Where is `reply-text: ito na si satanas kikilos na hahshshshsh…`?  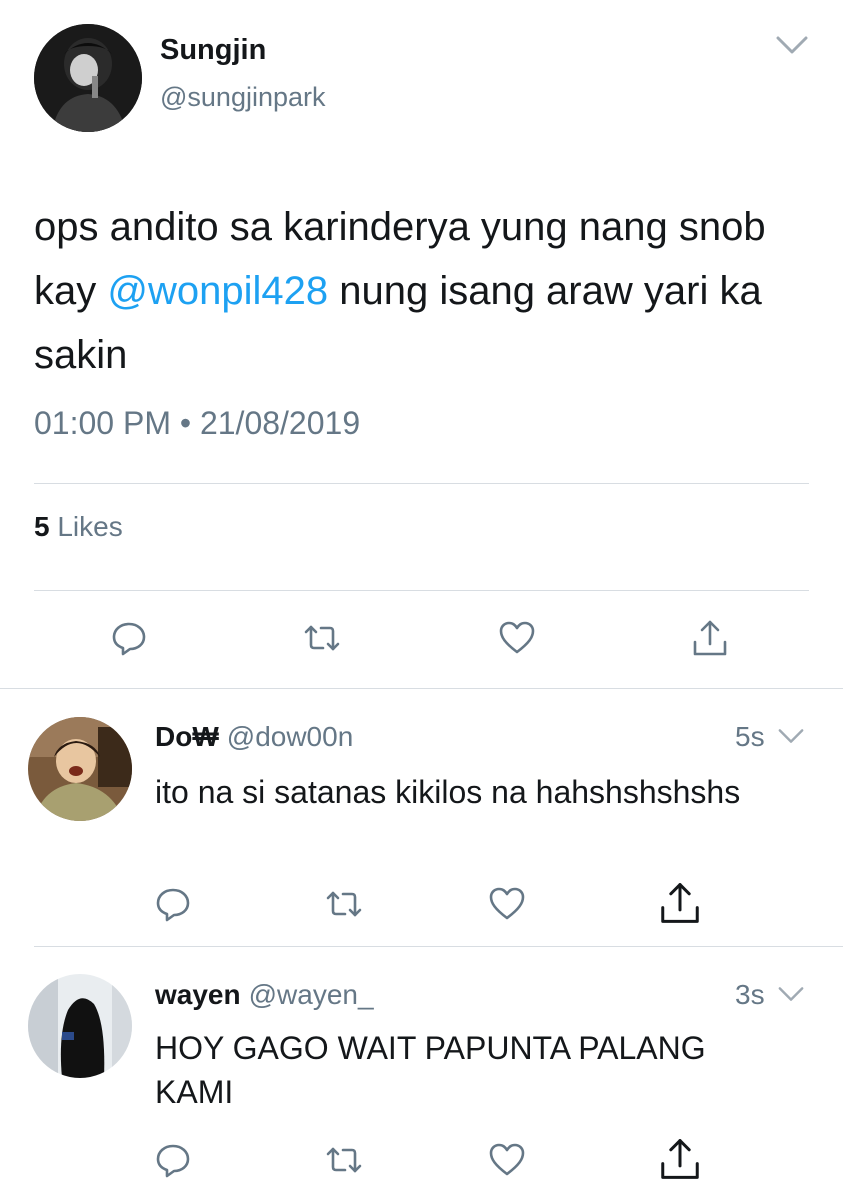 reply-text: ito na si satanas kikilos na hahshshshsh… is located at coordinates (448, 792).